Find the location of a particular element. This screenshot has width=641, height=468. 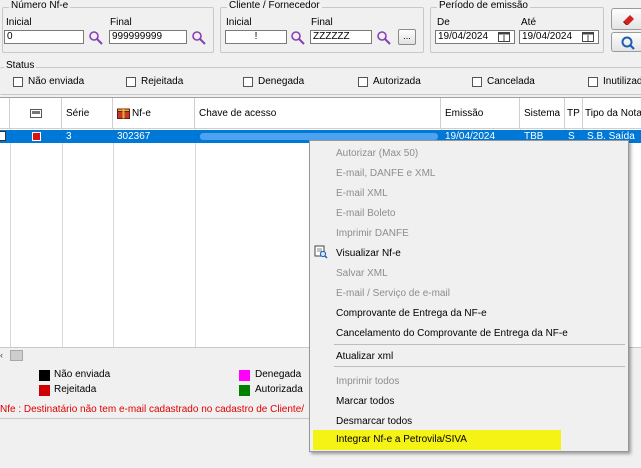

menu-item-salvar-xml: Salvar XML is located at coordinates (362, 273).